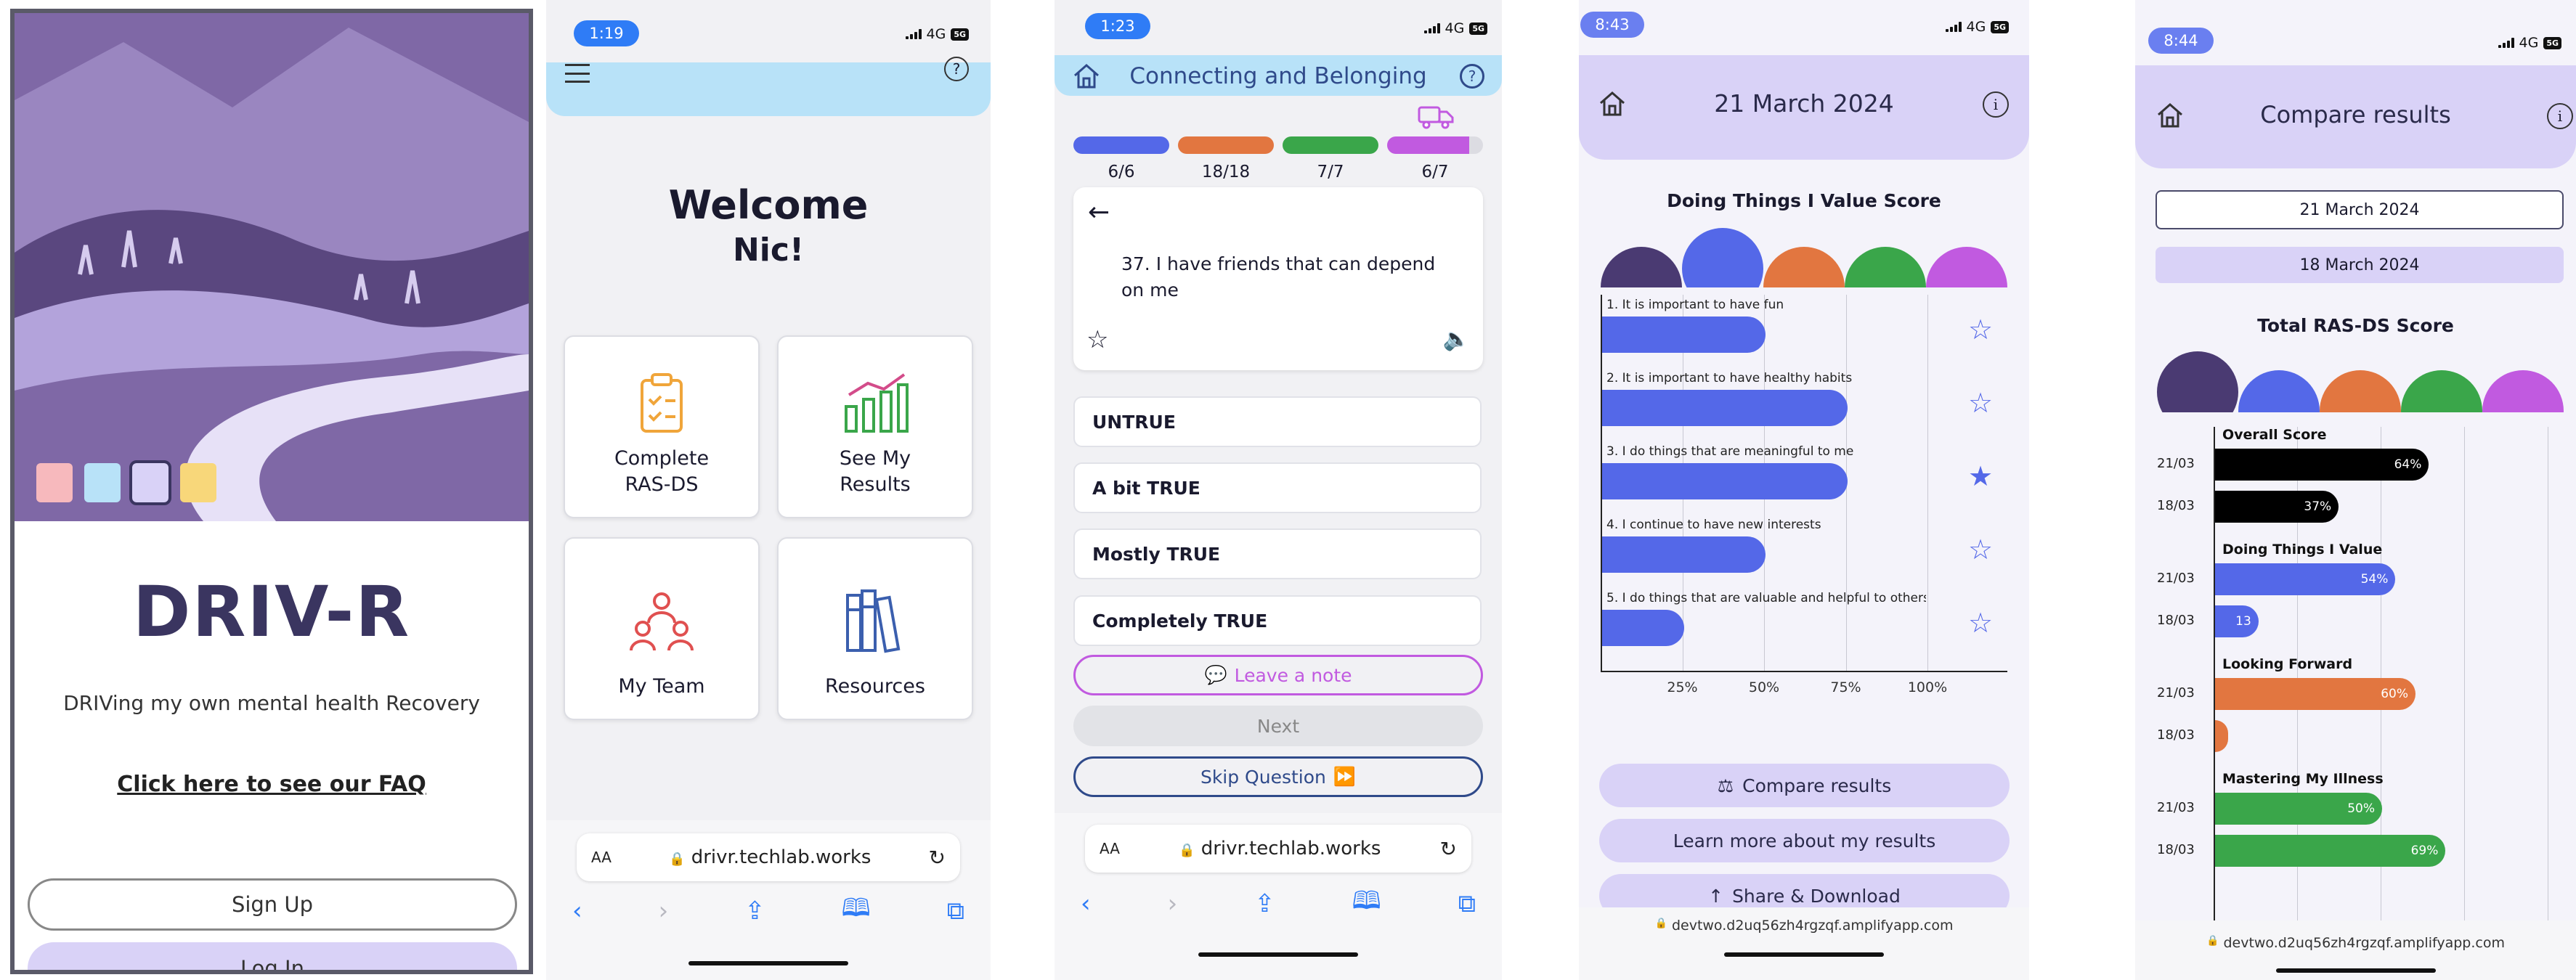 The width and height of the screenshot is (2576, 980). What do you see at coordinates (273, 956) in the screenshot?
I see `login-button: Log In` at bounding box center [273, 956].